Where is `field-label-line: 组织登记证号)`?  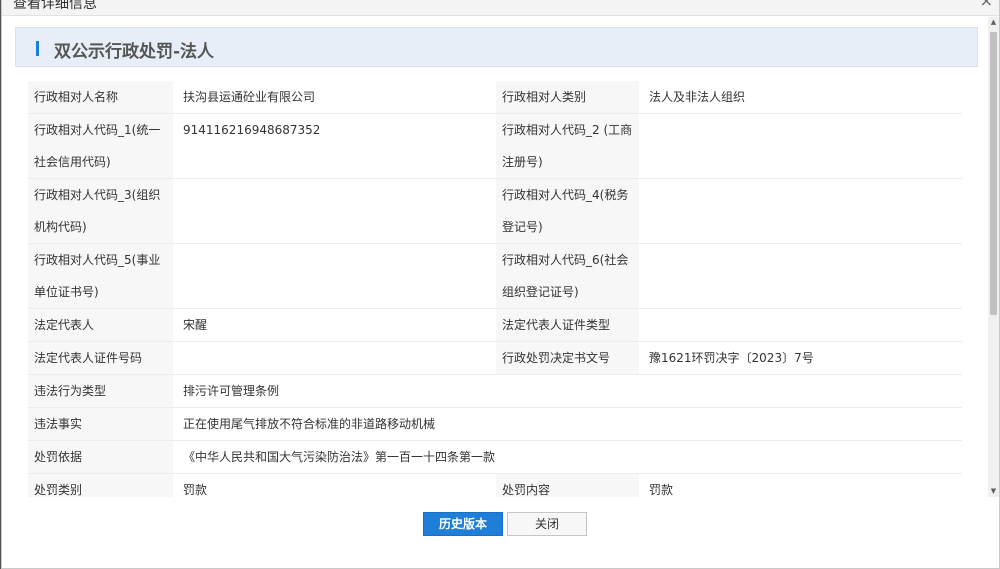
field-label-line: 组织登记证号) is located at coordinates (540, 292).